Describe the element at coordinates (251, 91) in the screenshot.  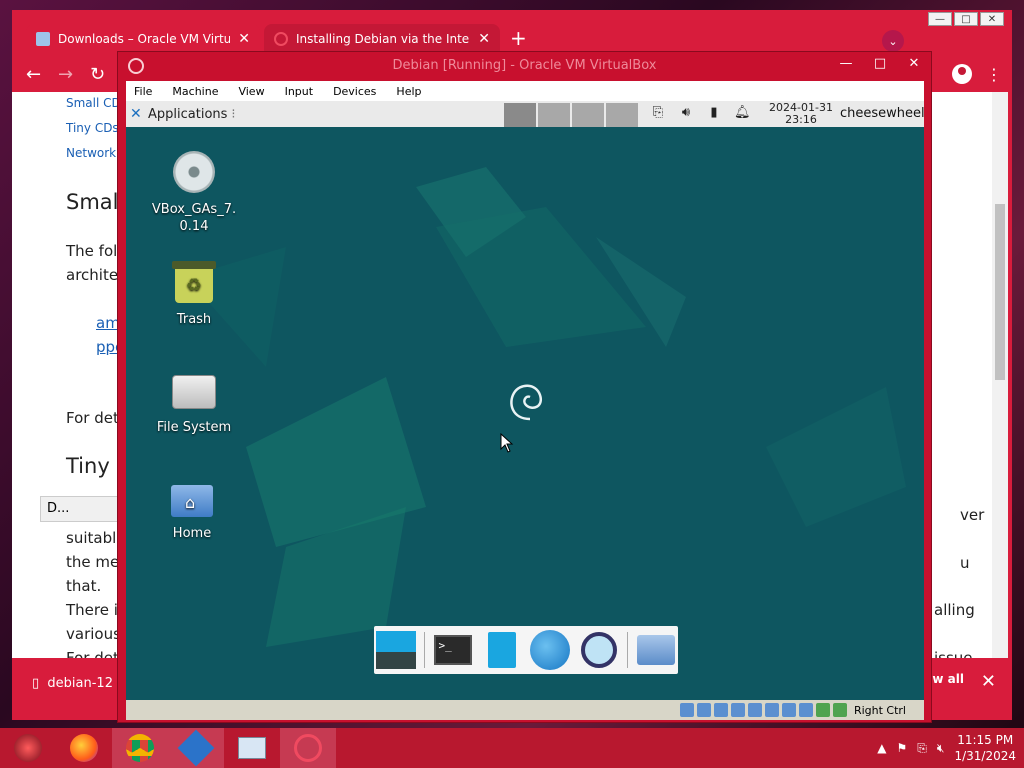
I see `menu-view: View` at that location.